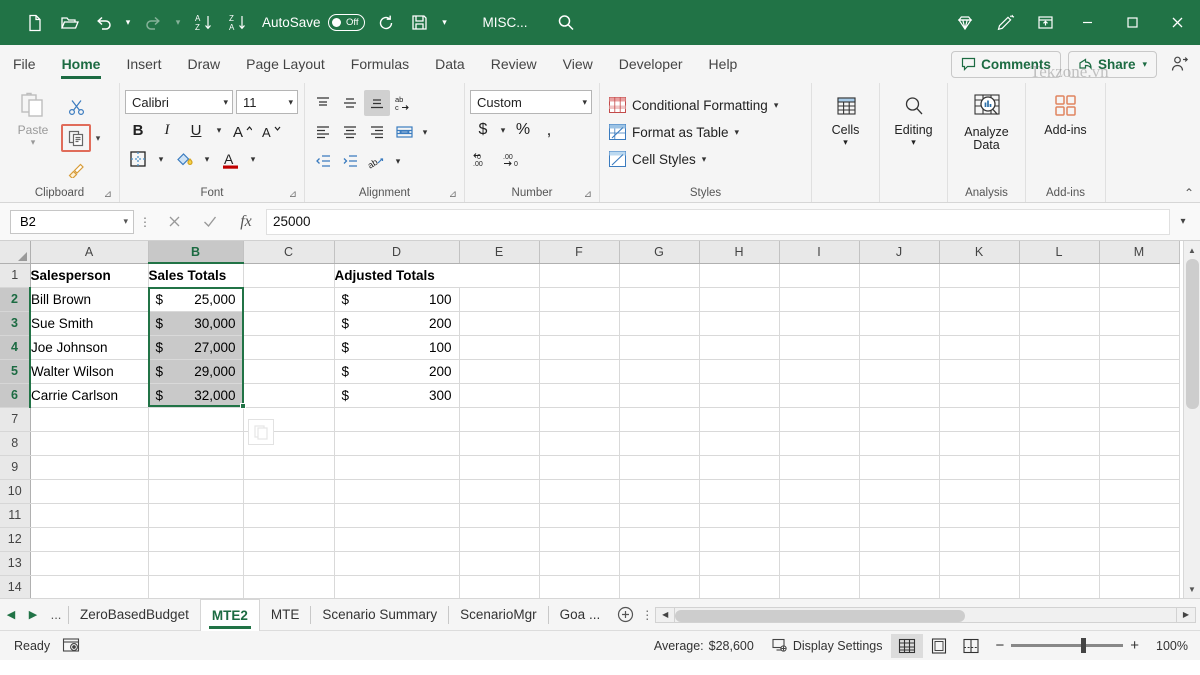  Describe the element at coordinates (397, 395) in the screenshot. I see `cell-d6: $300` at that location.